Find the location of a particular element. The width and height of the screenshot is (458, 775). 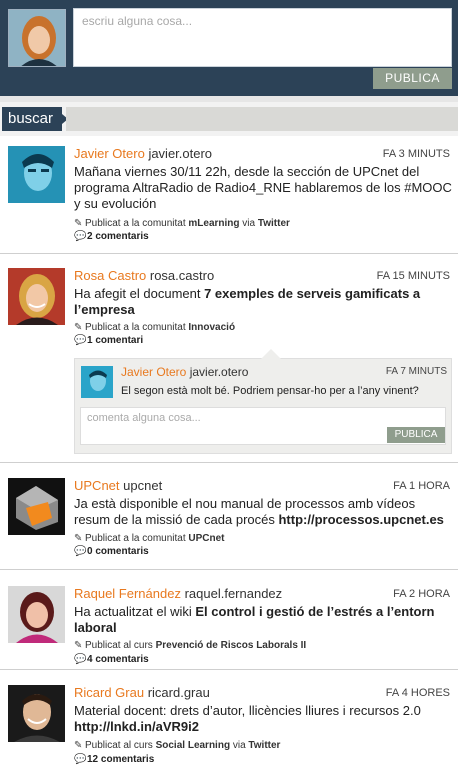

post-header: Raquel Fernández raquel.fernandez is located at coordinates (178, 593).